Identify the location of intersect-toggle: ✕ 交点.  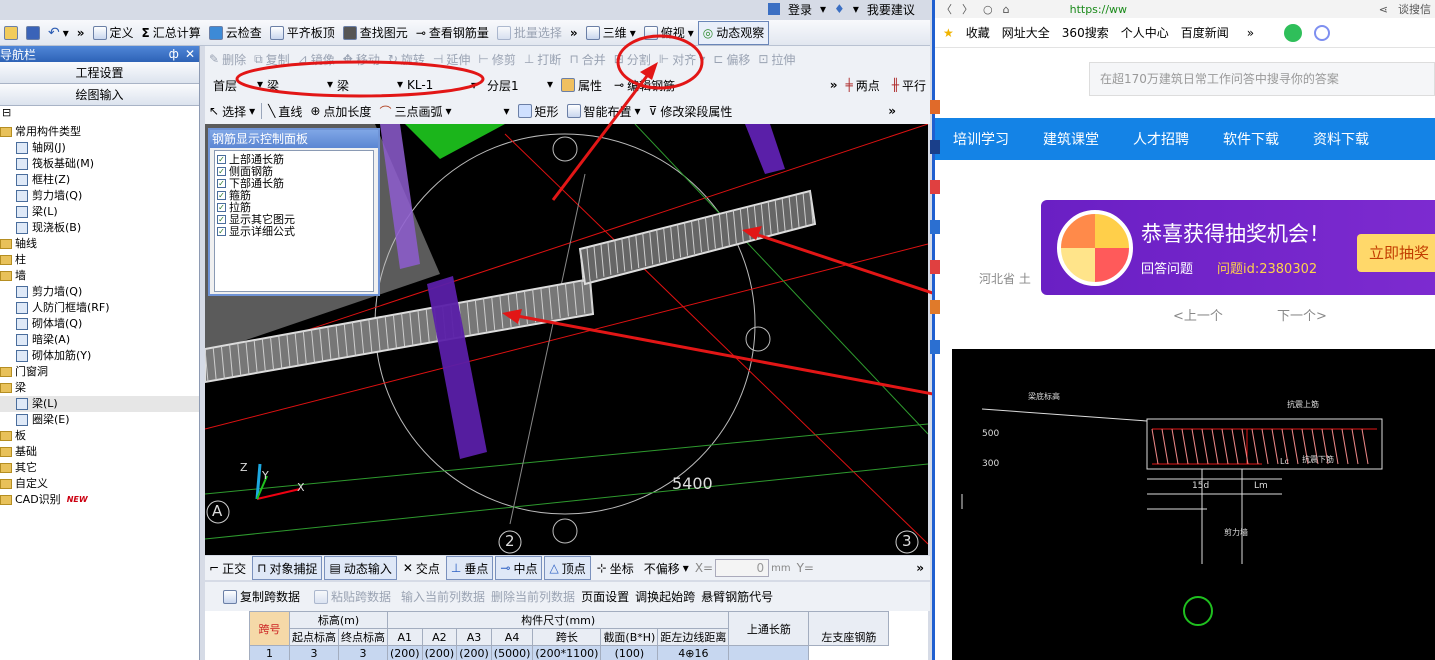
(421, 568).